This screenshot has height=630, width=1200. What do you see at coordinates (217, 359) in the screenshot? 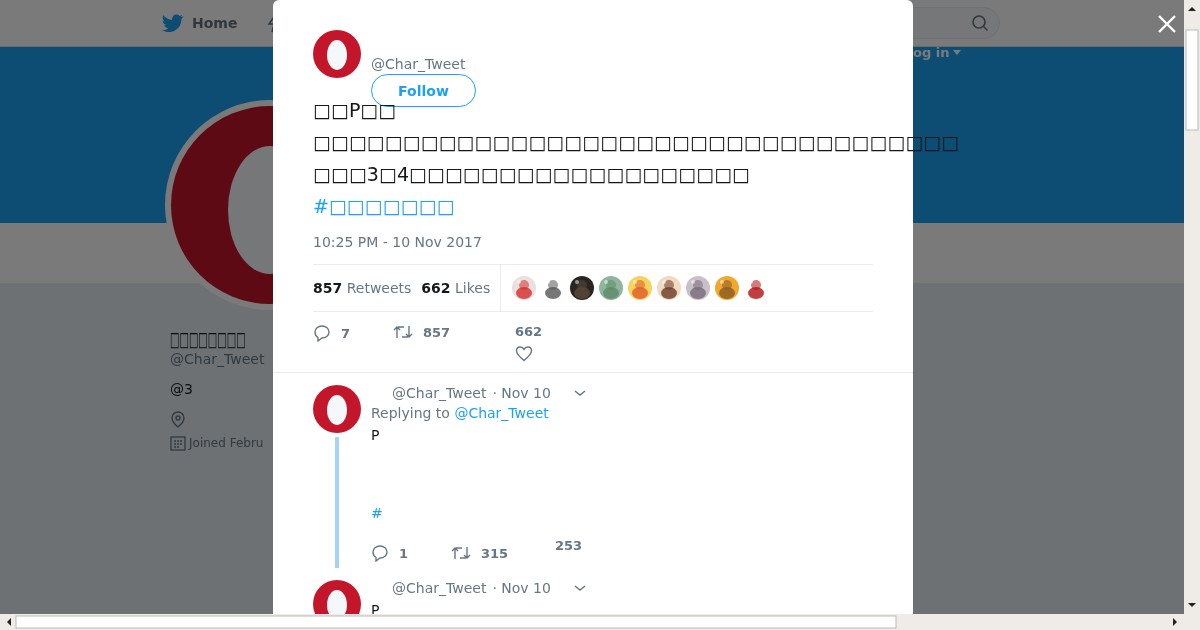
I see `profile-handle: @Char_Tweet` at bounding box center [217, 359].